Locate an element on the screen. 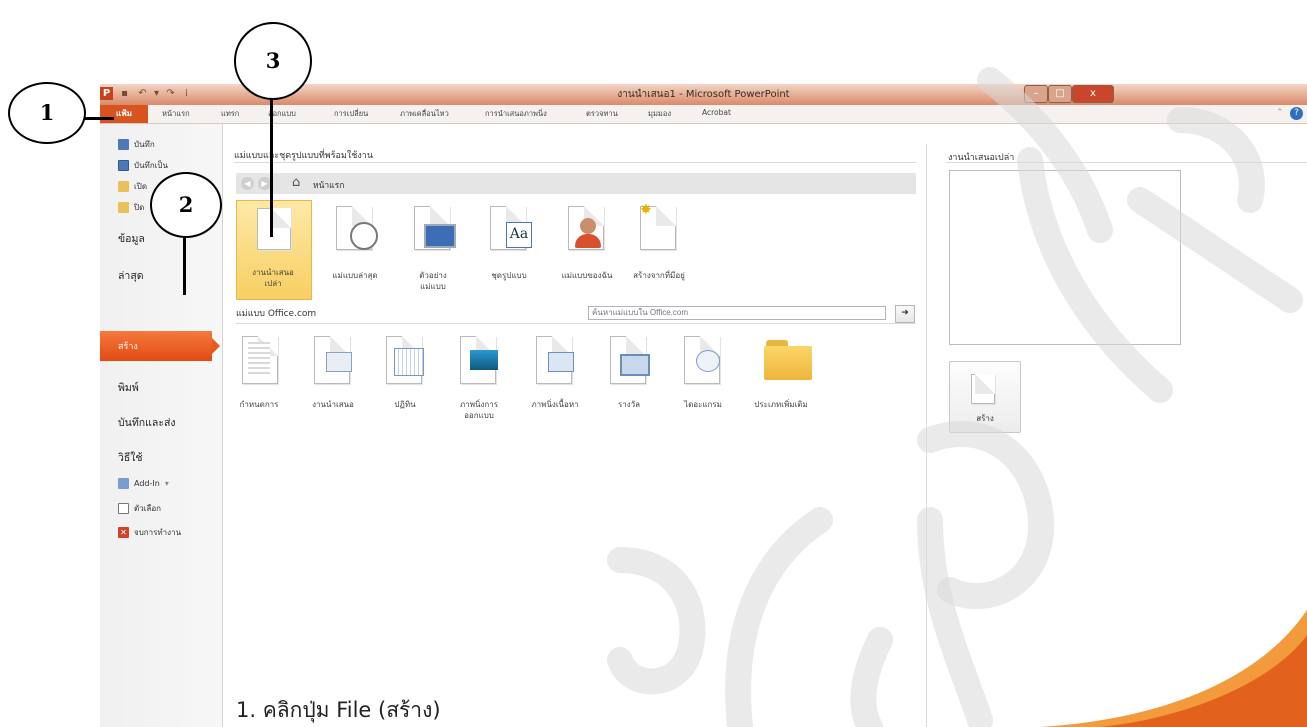 Image resolution: width=1307 pixels, height=727 pixels. nav-save-as-label: บันทึกเป็น is located at coordinates (151, 165).